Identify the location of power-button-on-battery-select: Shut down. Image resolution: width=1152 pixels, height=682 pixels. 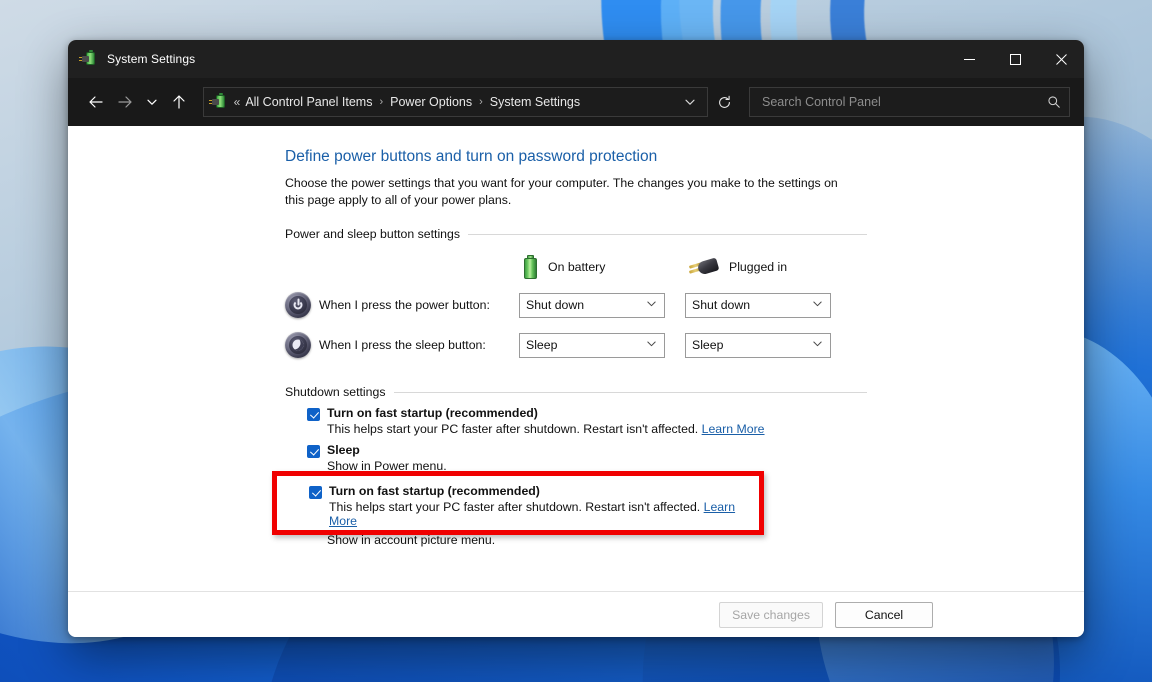
(592, 305).